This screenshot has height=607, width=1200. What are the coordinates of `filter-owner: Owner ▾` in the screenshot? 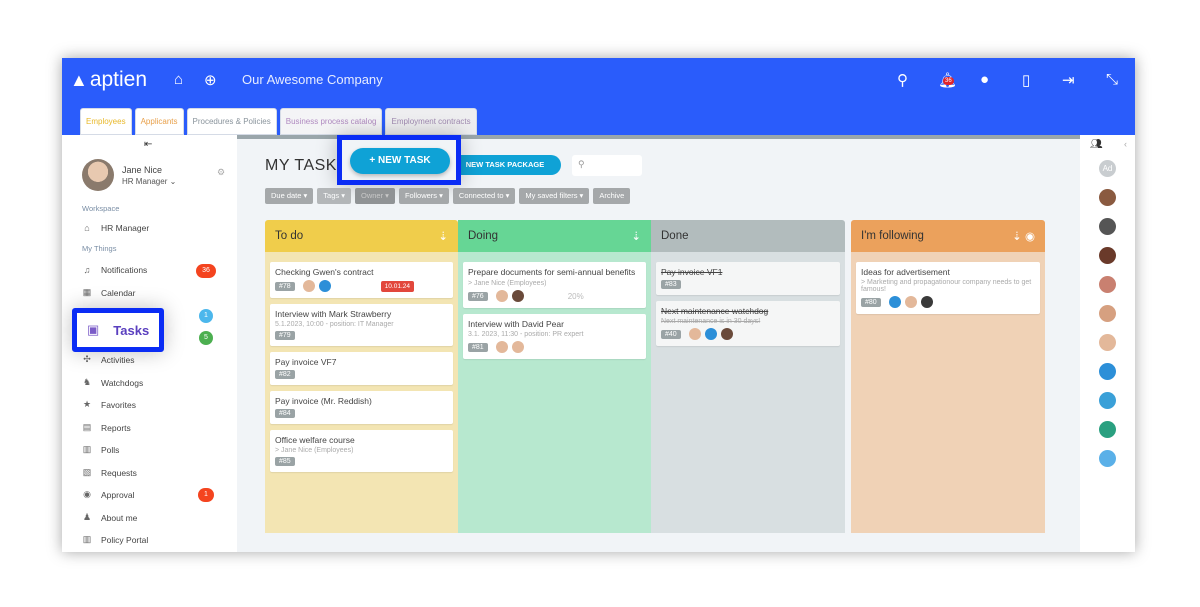 It's located at (375, 196).